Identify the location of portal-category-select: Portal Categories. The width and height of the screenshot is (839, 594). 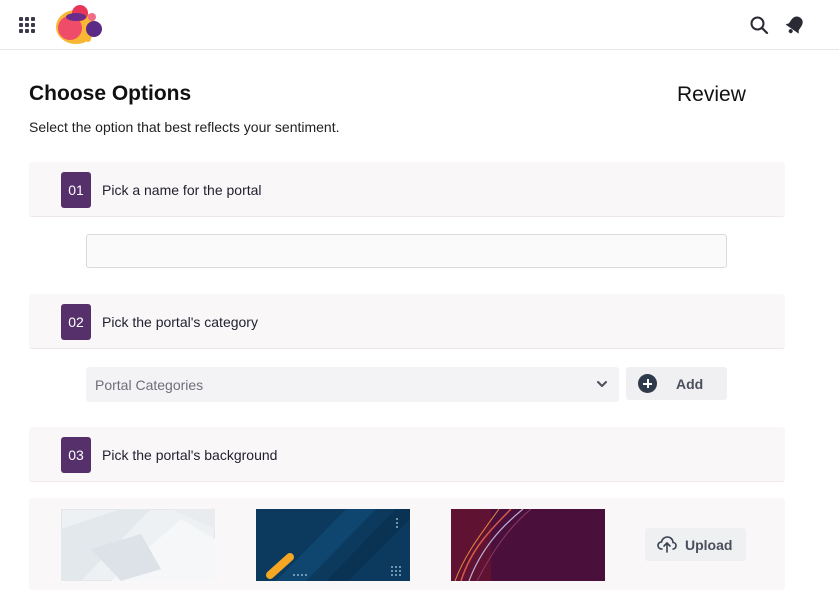
(352, 384).